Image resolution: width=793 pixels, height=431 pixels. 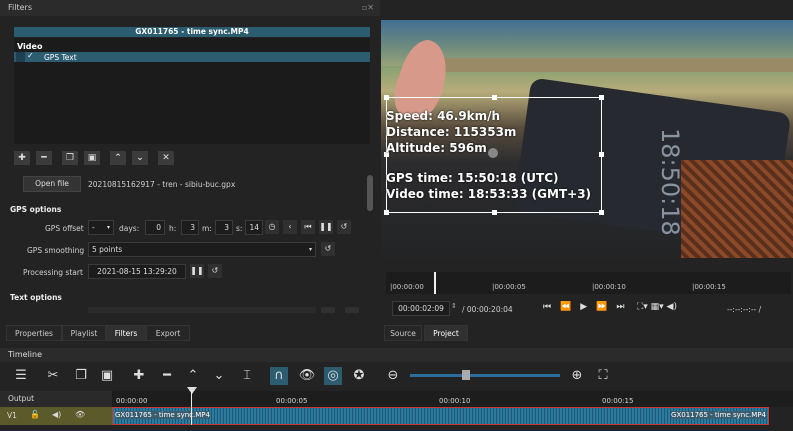 I want to click on prev-point-icon: ‹, so click(x=290, y=227).